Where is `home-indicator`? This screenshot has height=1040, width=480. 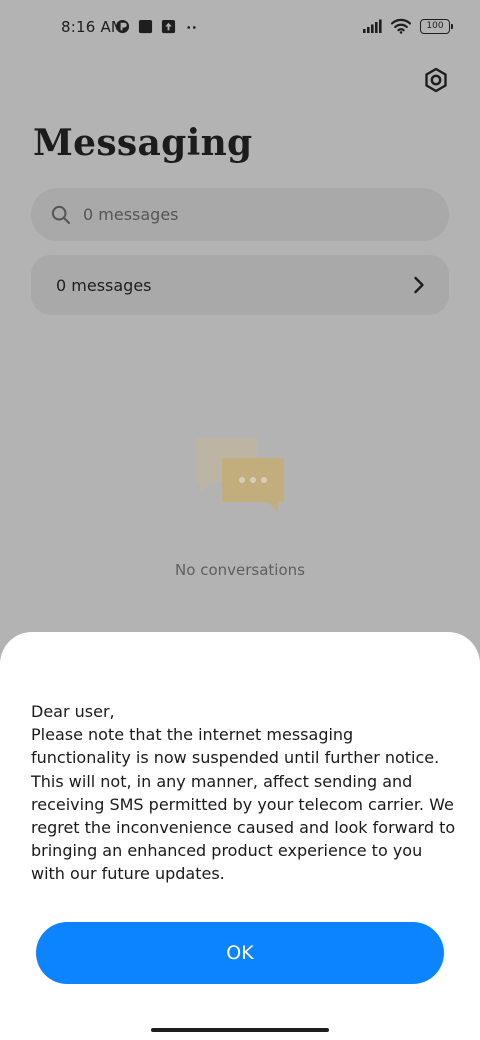 home-indicator is located at coordinates (240, 1030).